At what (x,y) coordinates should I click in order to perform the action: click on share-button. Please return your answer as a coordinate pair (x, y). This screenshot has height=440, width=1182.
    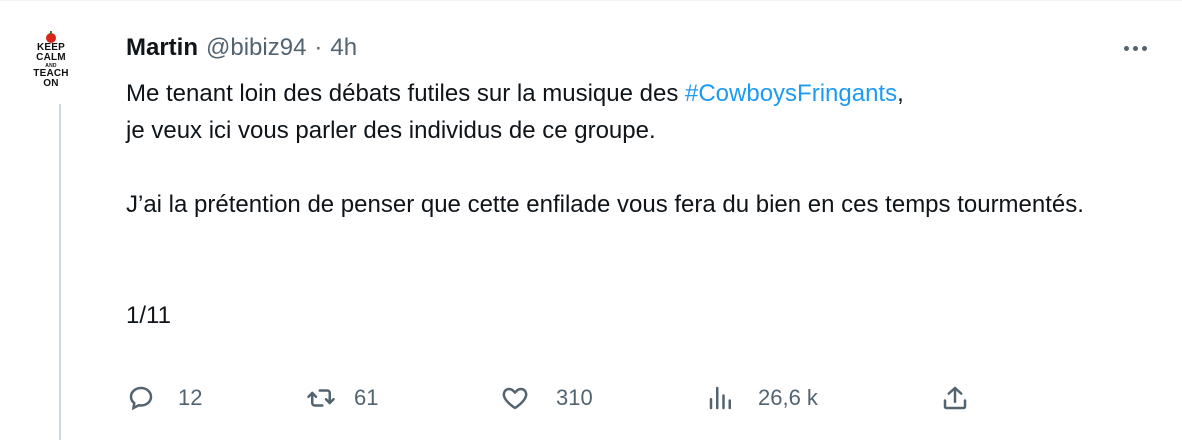
    Looking at the image, I should click on (955, 398).